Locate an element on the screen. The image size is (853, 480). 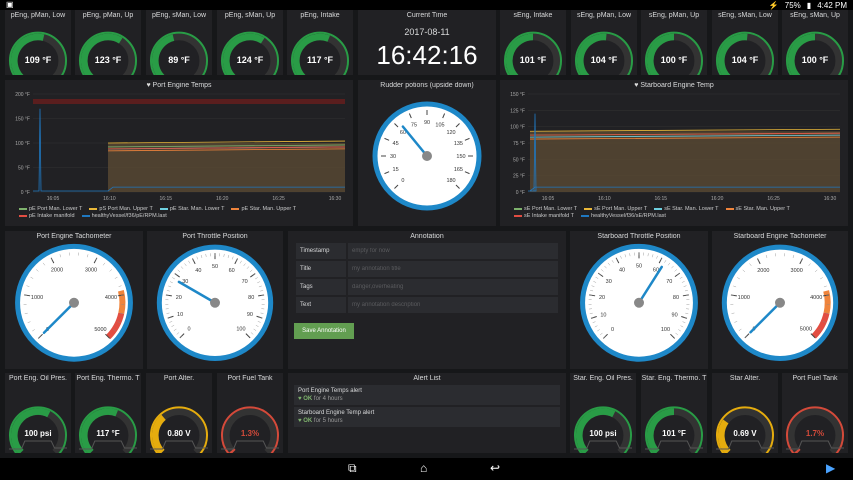
legend-item: healthyVessel/f36/pE/RPM.last is located at coordinates (124, 216).